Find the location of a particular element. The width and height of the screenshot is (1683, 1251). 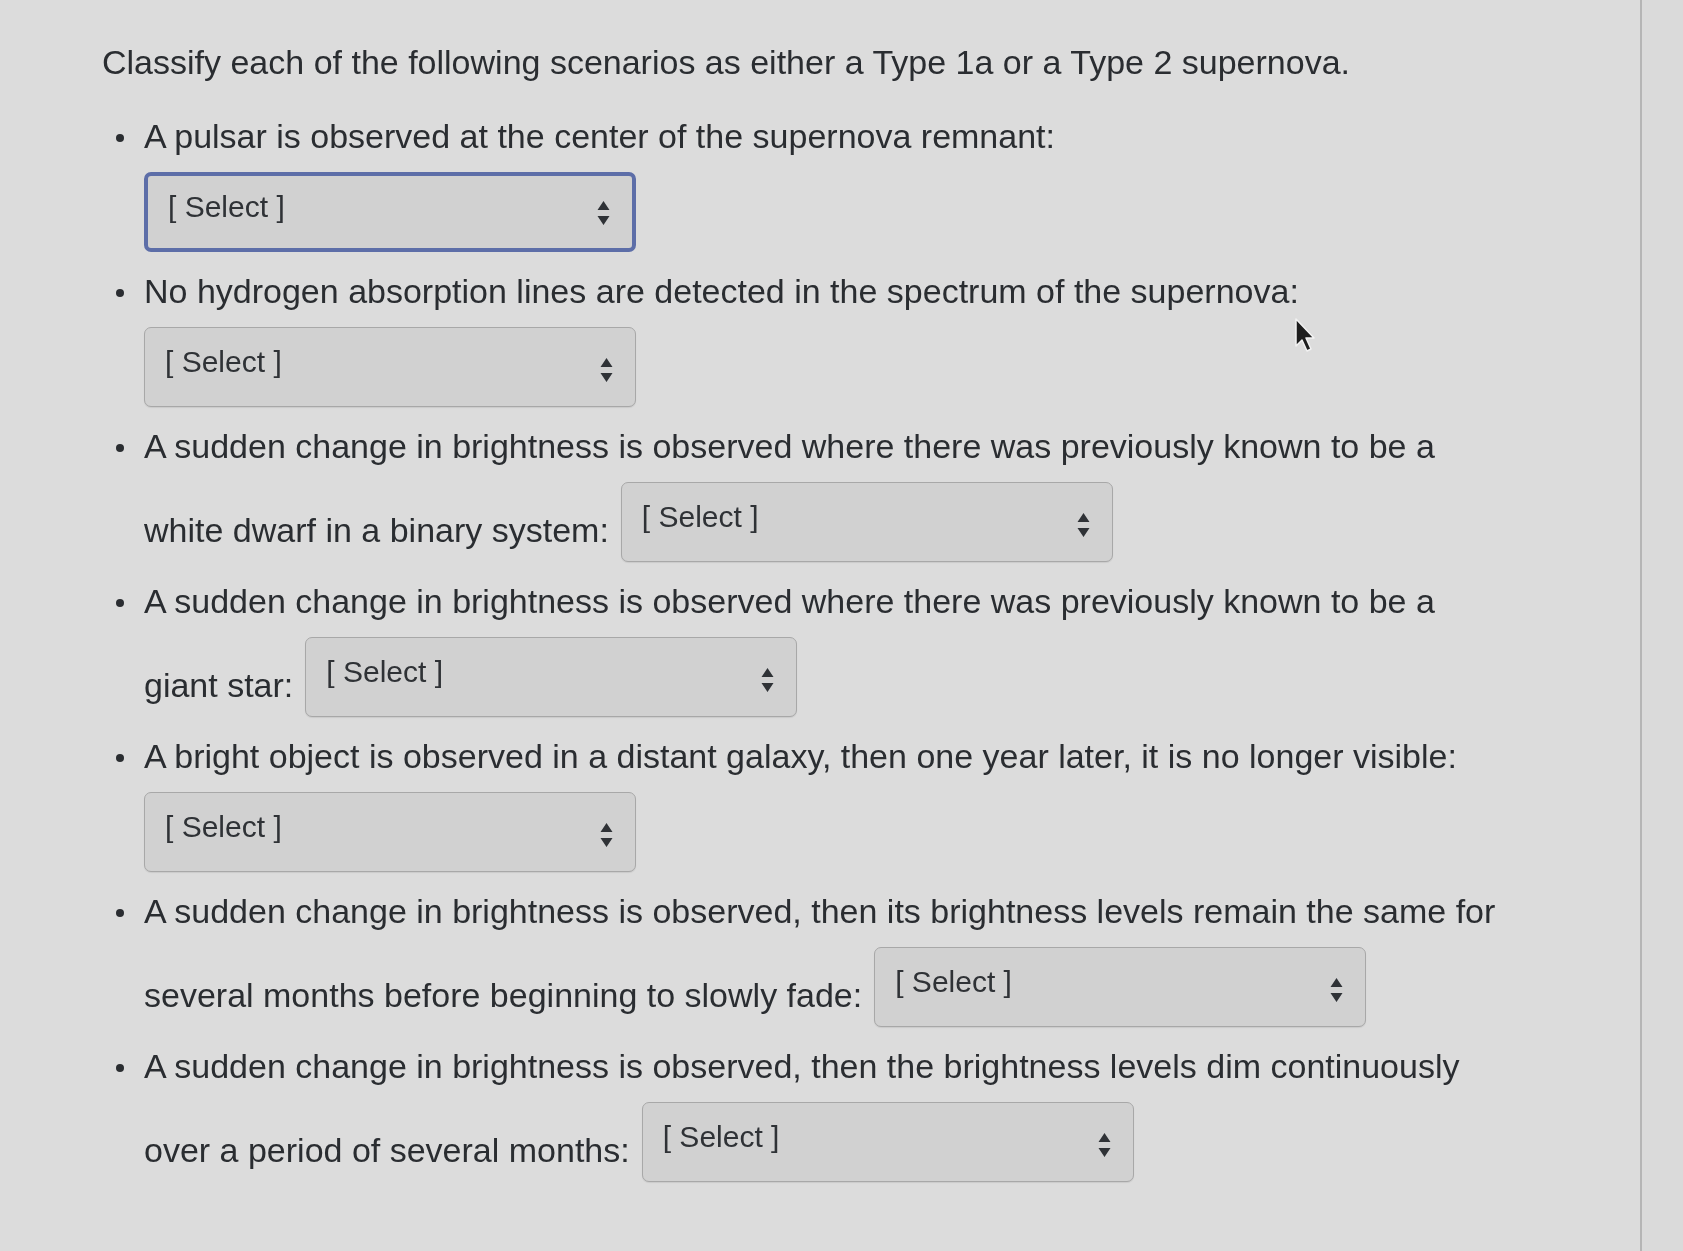

instructions-text: Classify each of the following scenarios as either a Type 1a or a Type 2 supernova. is located at coordinates (727, 62).